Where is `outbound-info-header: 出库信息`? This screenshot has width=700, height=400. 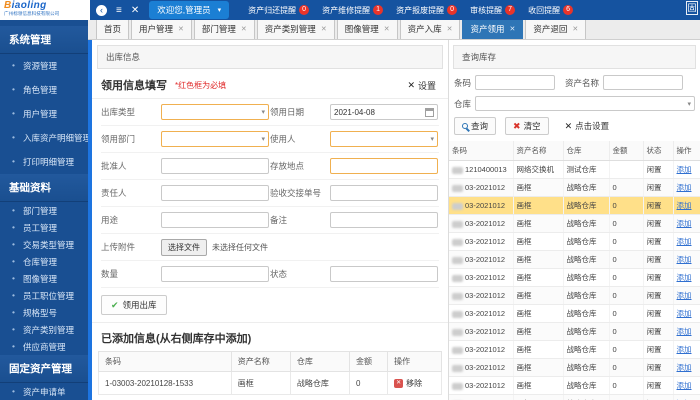
outbound-info-header: 出库信息 is located at coordinates (270, 57).